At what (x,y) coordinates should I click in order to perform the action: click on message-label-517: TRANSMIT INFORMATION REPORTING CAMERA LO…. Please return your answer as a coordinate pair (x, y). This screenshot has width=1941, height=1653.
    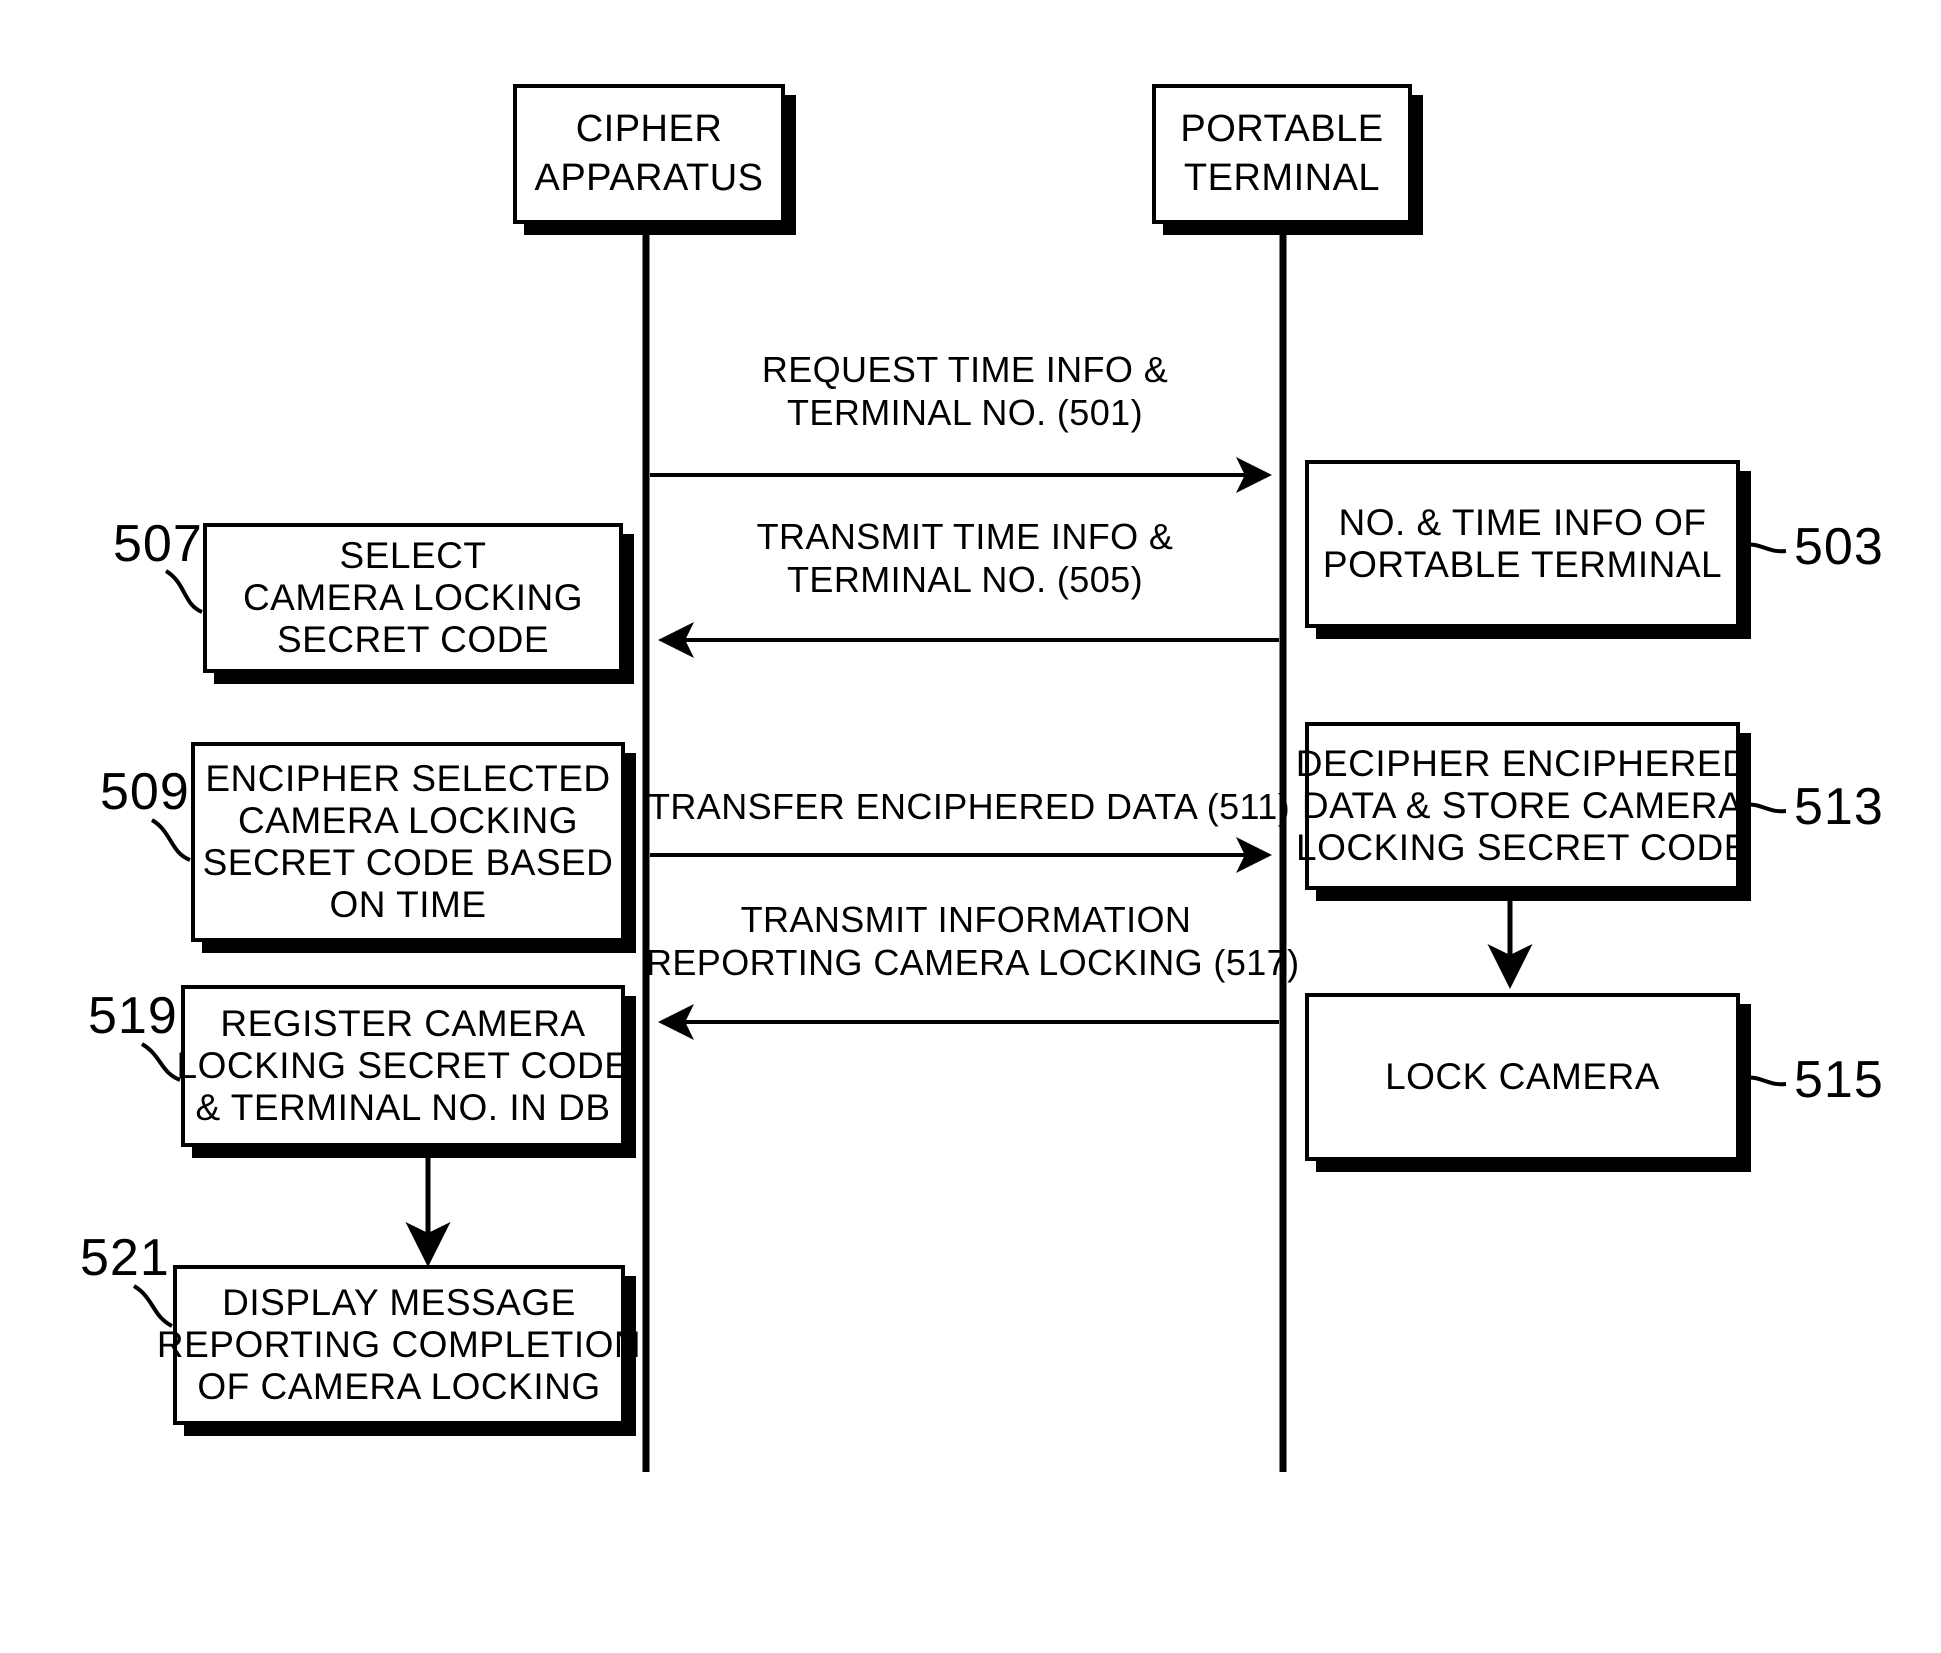
    Looking at the image, I should click on (973, 941).